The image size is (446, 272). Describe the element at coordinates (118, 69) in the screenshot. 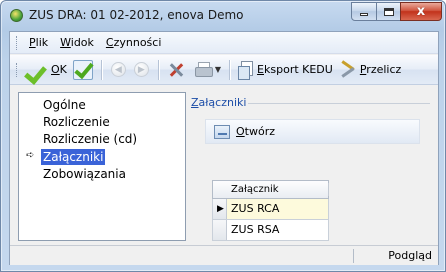

I see `back-icon: ◀` at that location.